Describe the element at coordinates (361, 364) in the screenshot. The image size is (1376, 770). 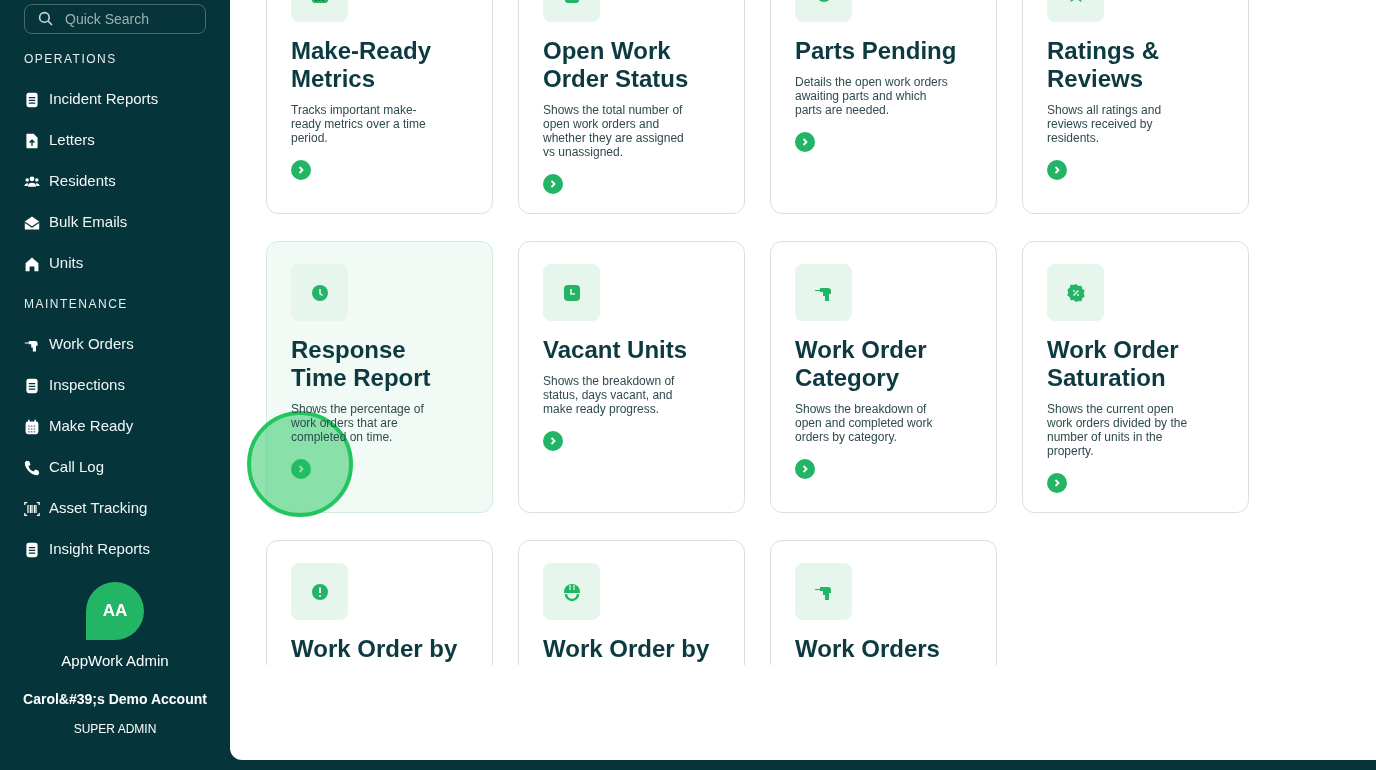
I see `report-title: Response Time Report` at that location.